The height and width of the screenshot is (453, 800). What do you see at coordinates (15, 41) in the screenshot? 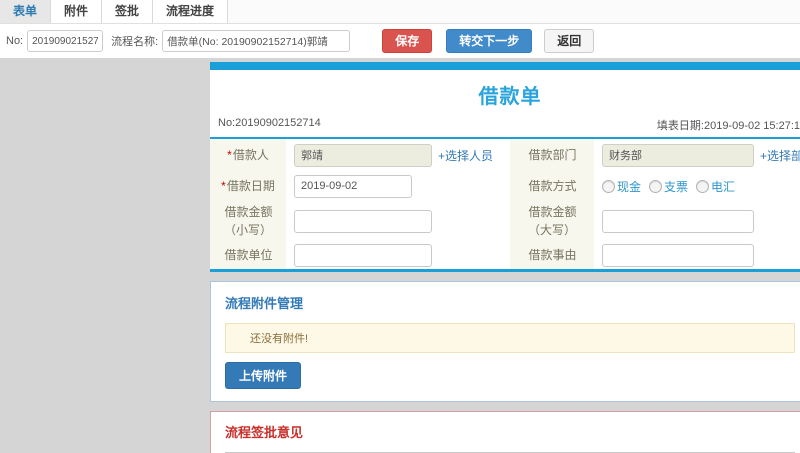
I see `flow-no-label: No:` at bounding box center [15, 41].